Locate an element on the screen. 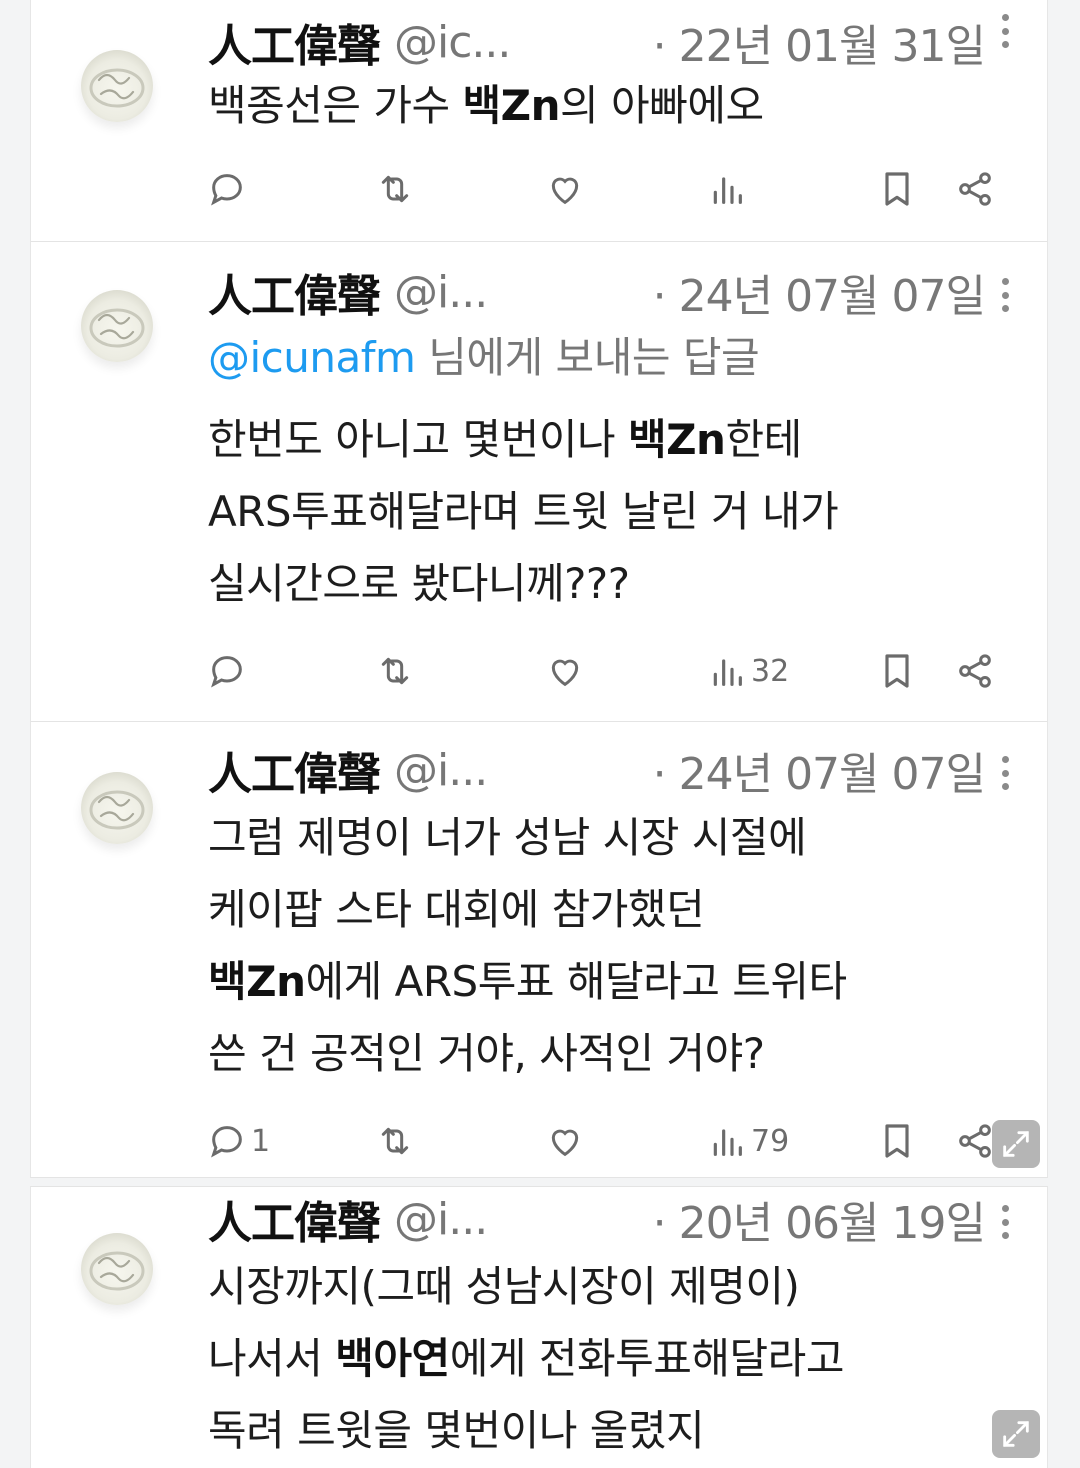  tweet-header: 人工偉聲 @ic... · 22년 01월 31일 is located at coordinates (612, 43).